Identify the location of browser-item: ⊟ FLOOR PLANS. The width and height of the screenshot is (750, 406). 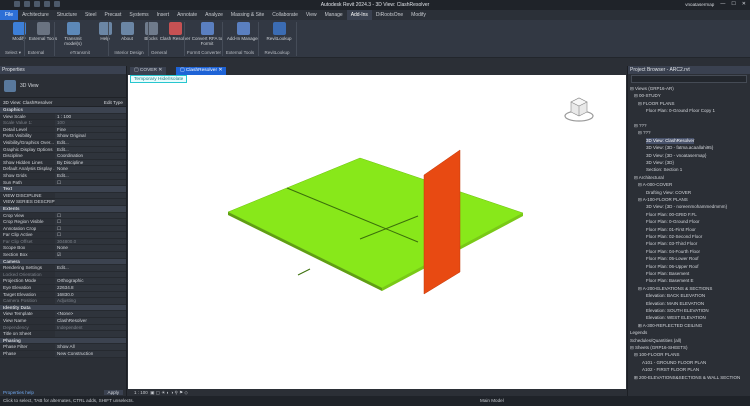
(656, 104).